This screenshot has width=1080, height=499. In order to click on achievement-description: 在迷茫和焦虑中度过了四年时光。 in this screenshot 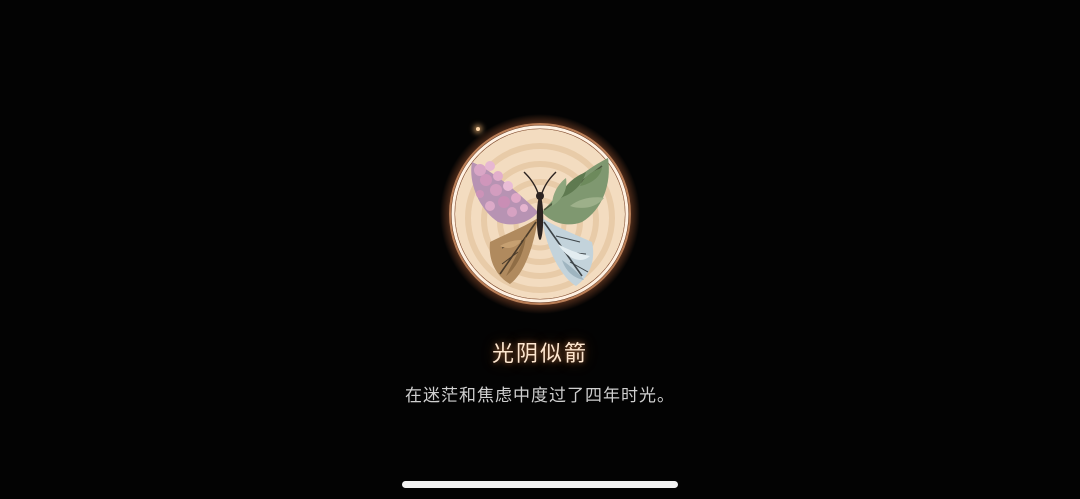, I will do `click(540, 396)`.